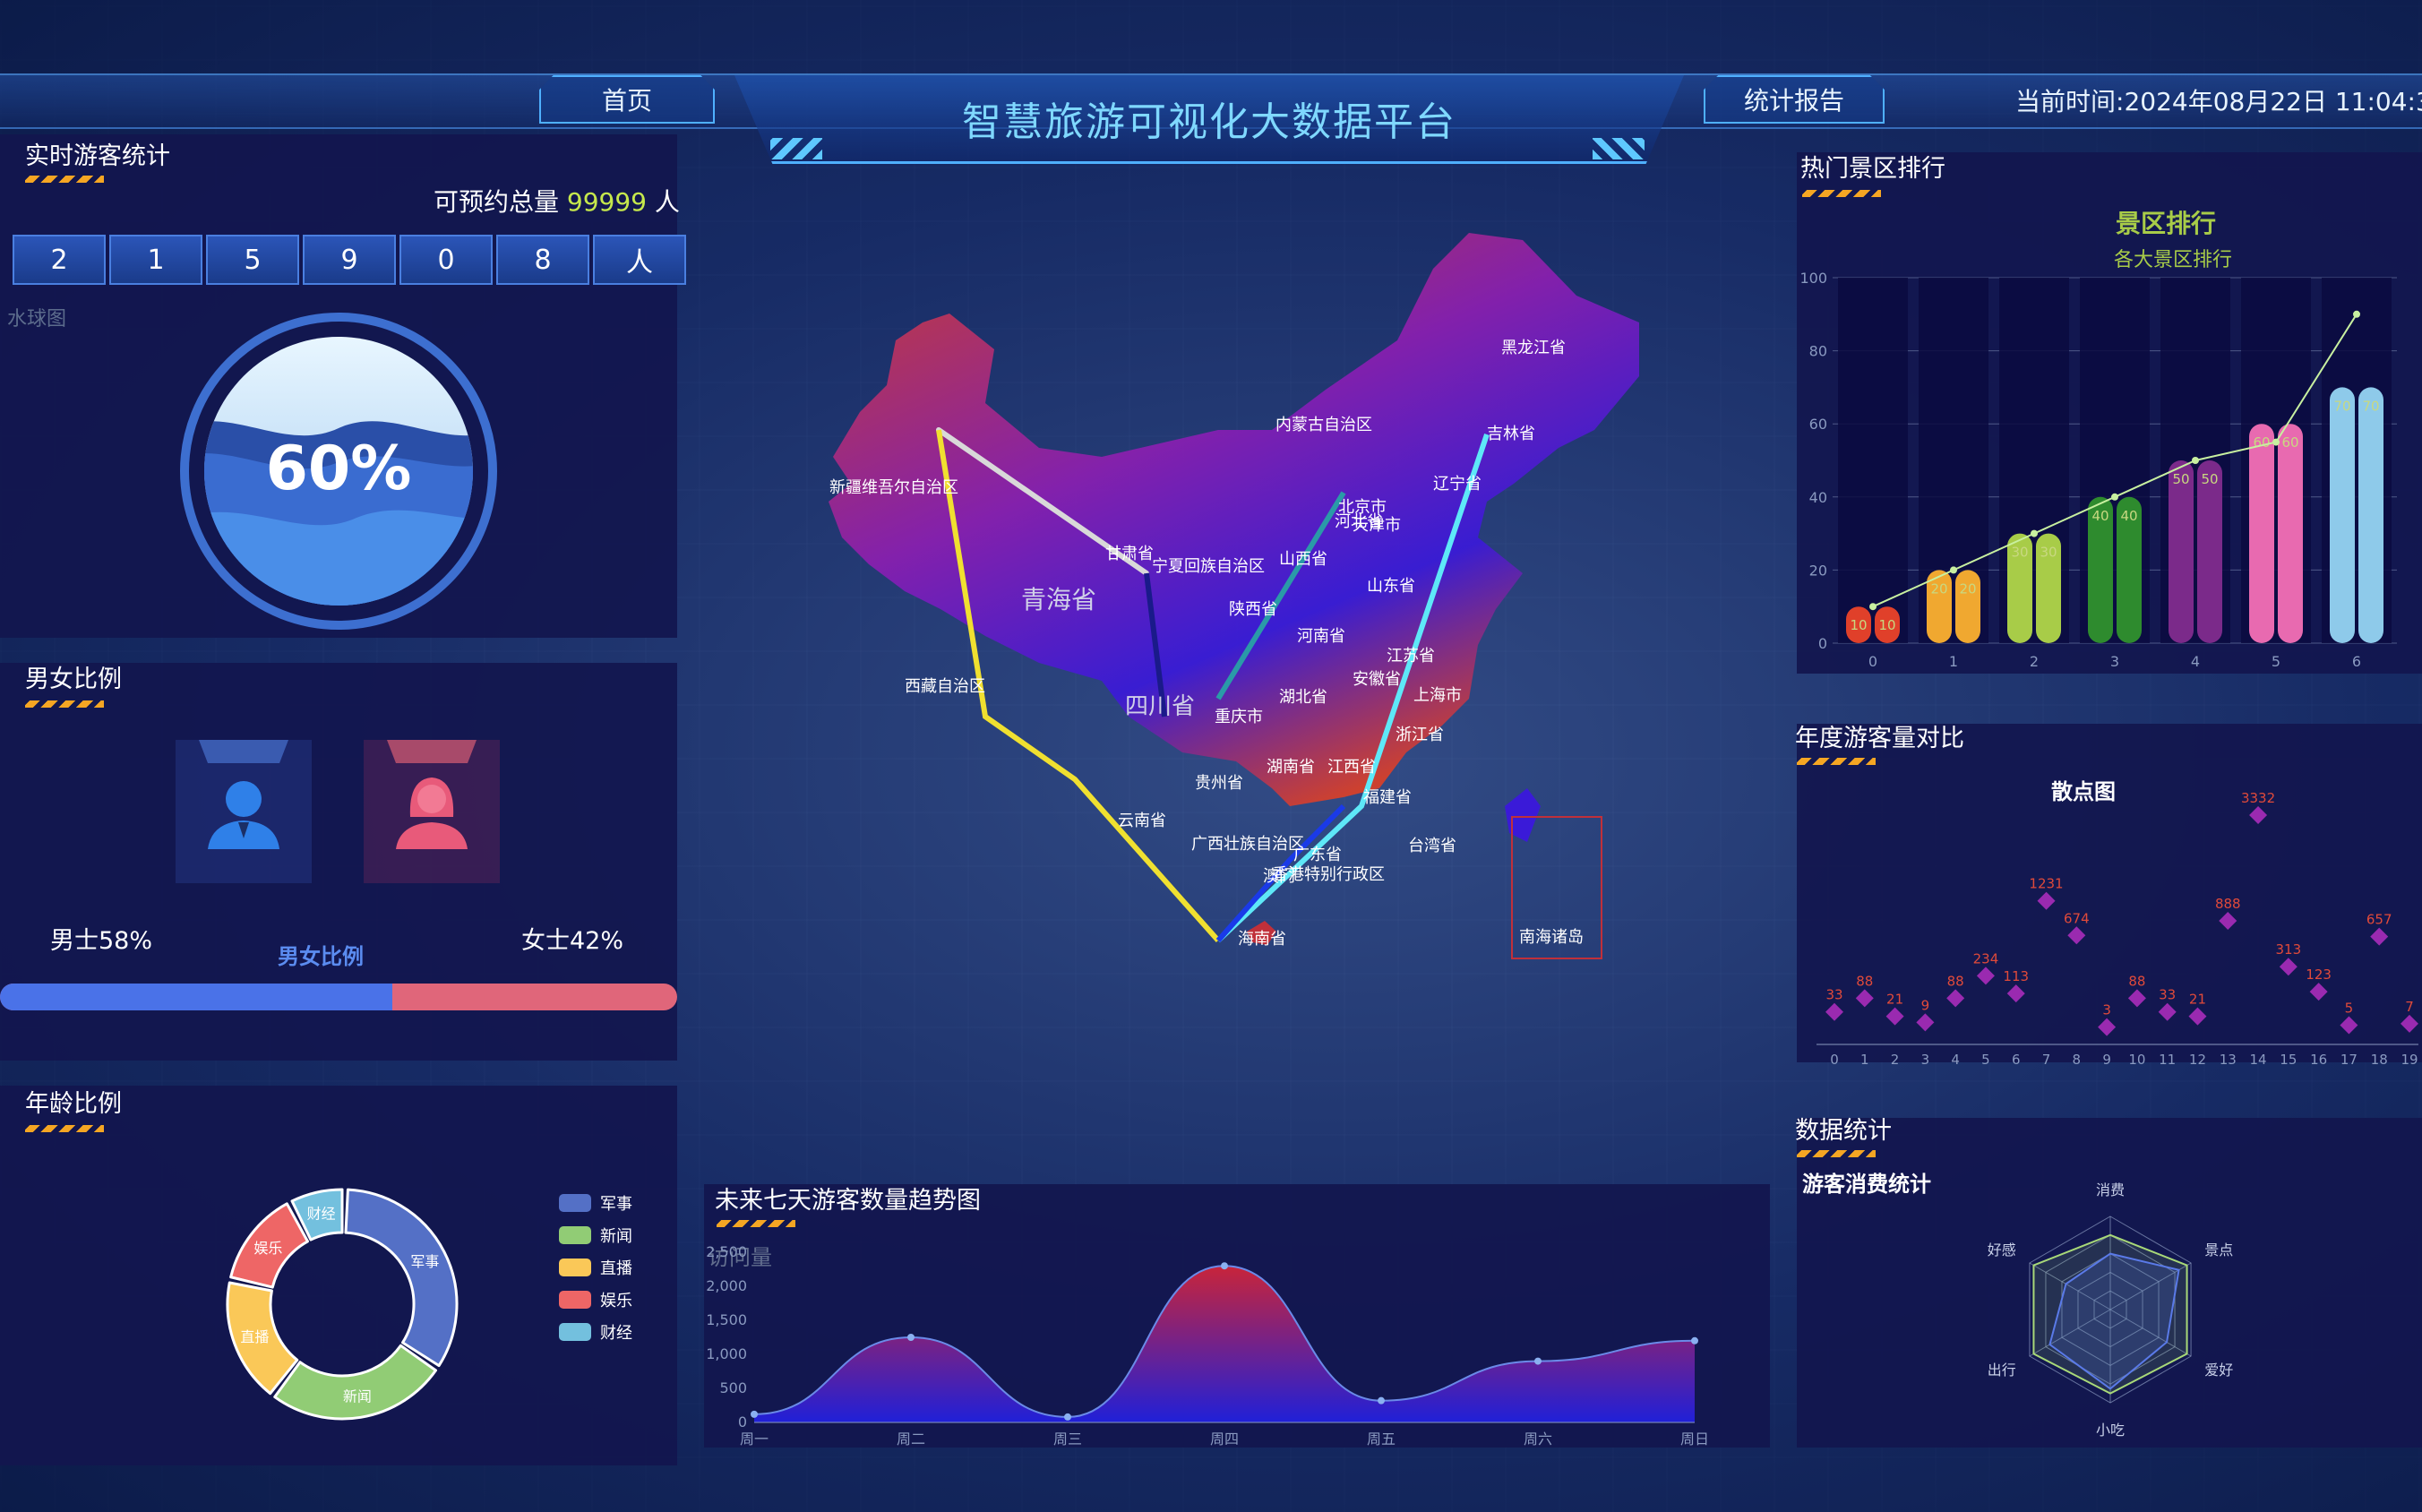 This screenshot has width=2422, height=1512. What do you see at coordinates (2002, 1250) in the screenshot?
I see `radar-indicator-label: 好感` at bounding box center [2002, 1250].